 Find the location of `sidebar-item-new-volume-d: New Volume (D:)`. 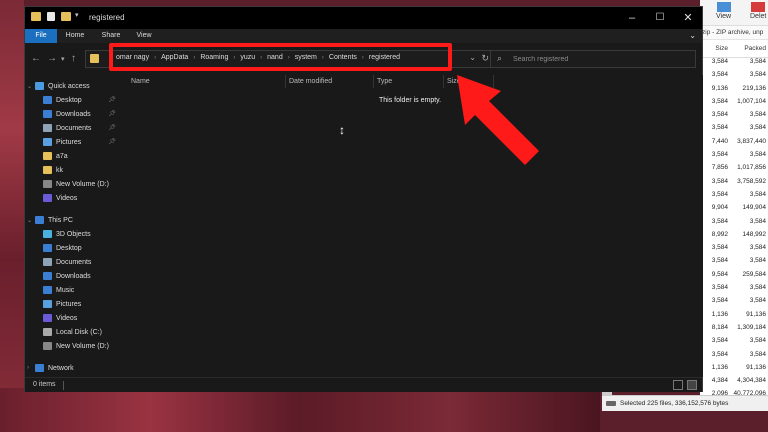

sidebar-item-new-volume-d: New Volume (D:) is located at coordinates (81, 184).